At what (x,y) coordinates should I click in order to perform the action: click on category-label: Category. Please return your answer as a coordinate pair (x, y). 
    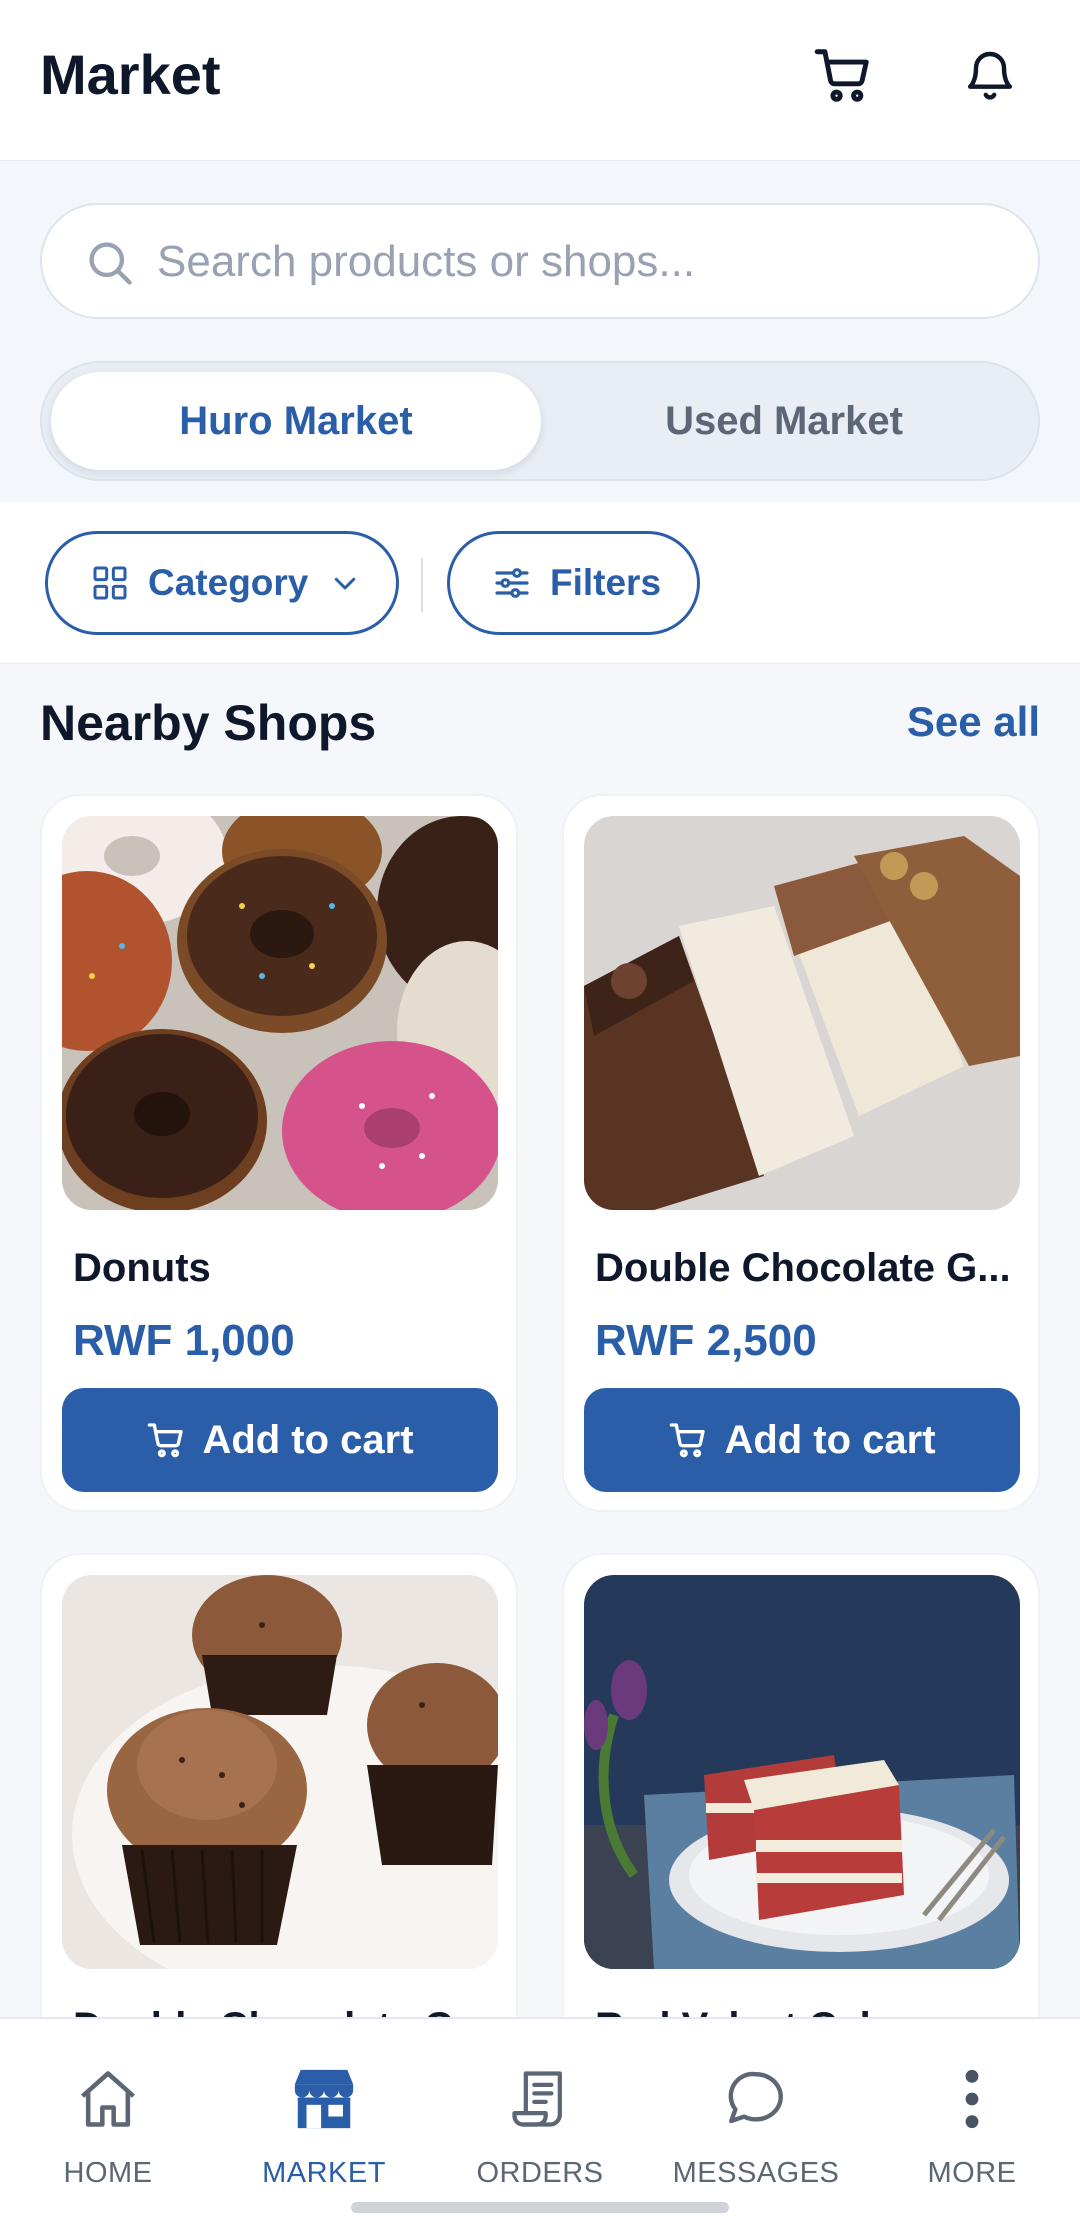
    Looking at the image, I should click on (228, 582).